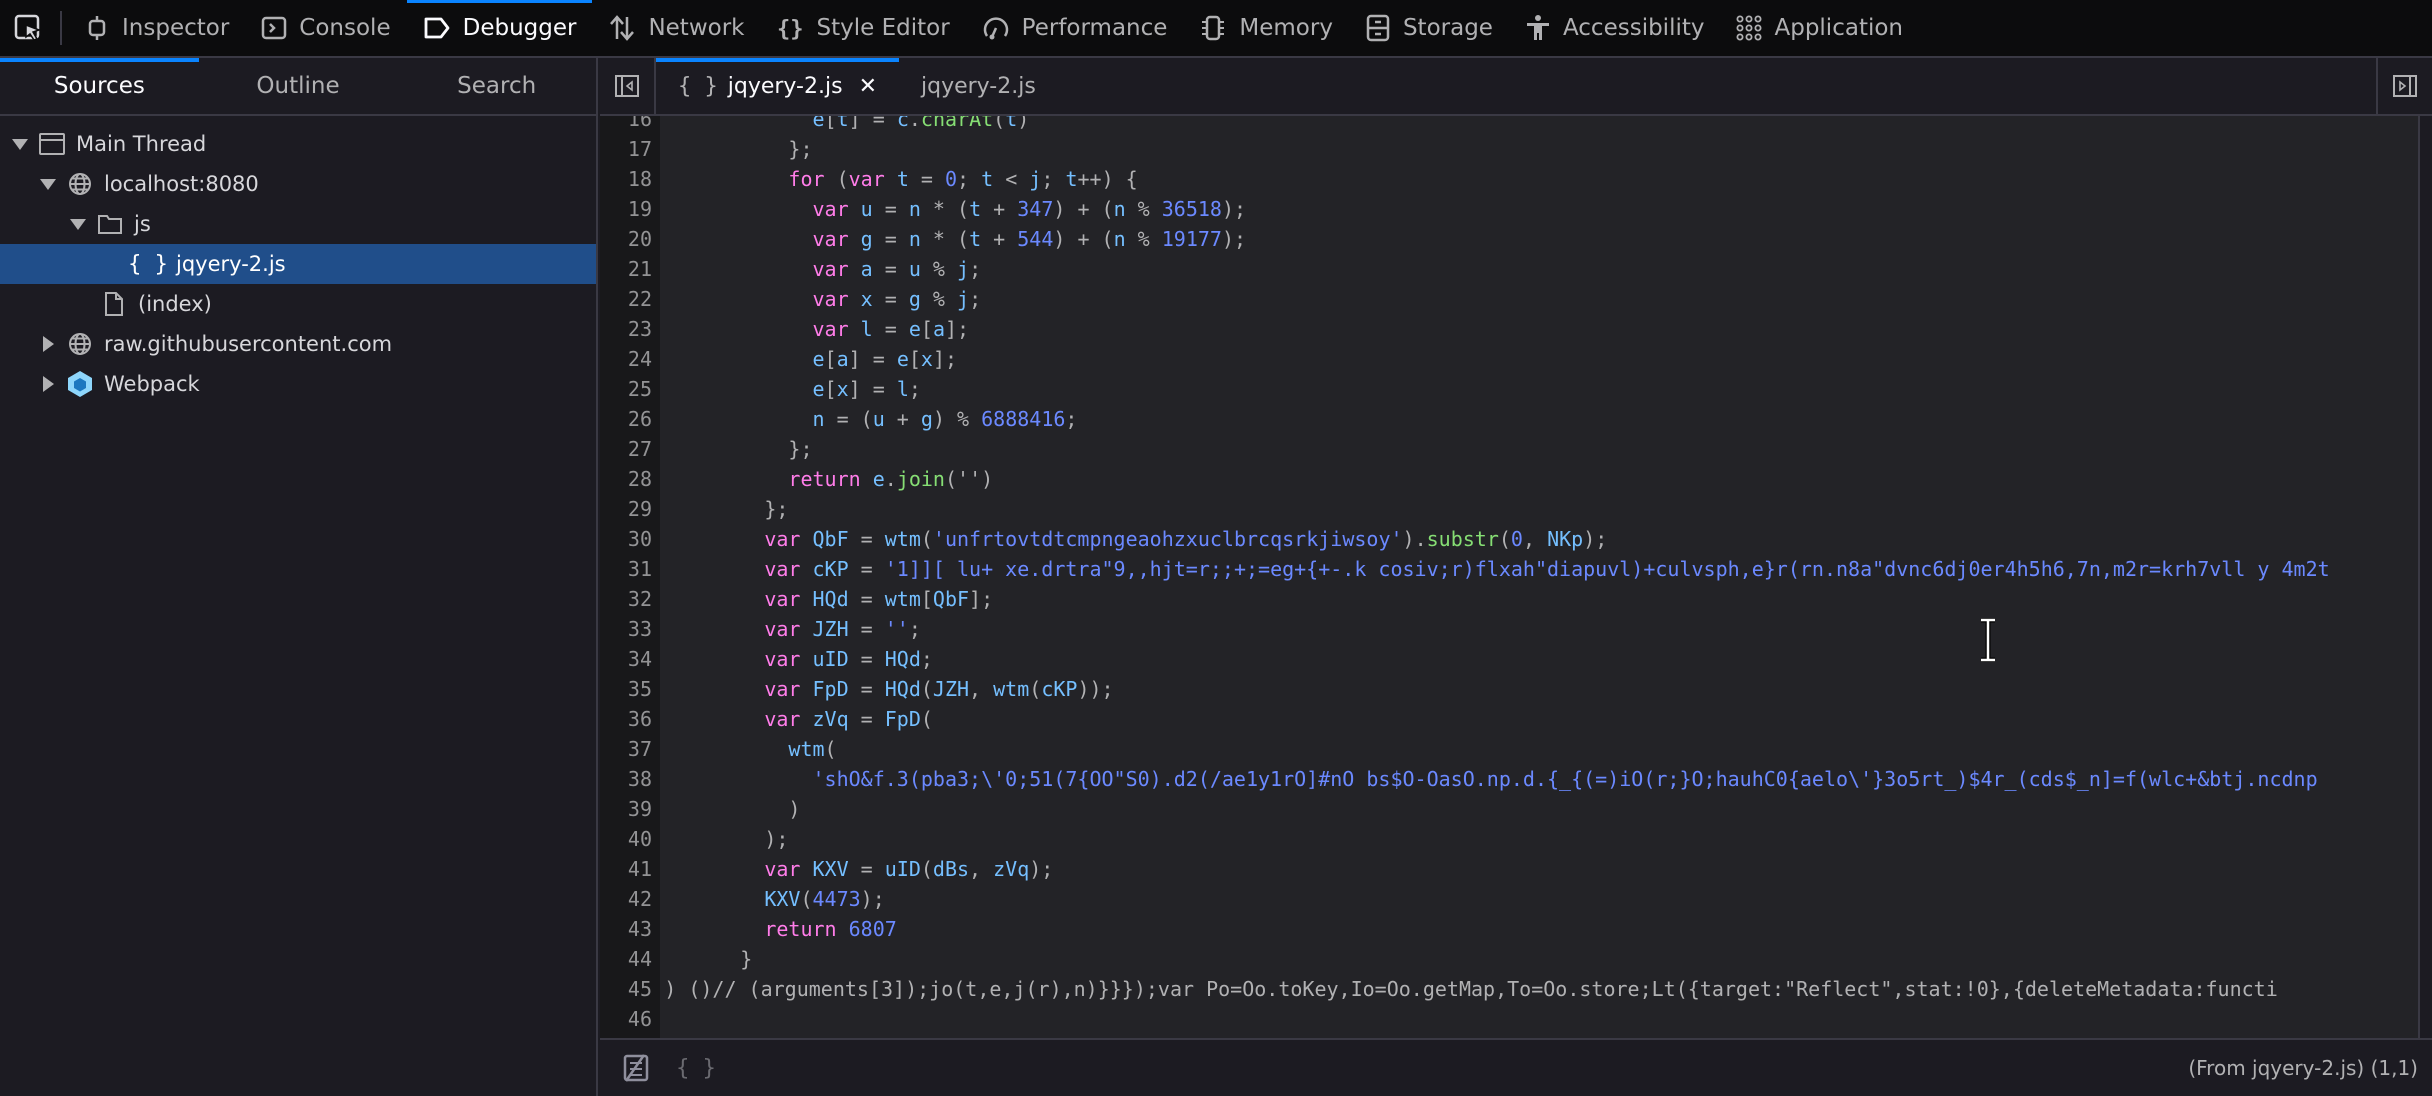  I want to click on tab-network: Network, so click(676, 28).